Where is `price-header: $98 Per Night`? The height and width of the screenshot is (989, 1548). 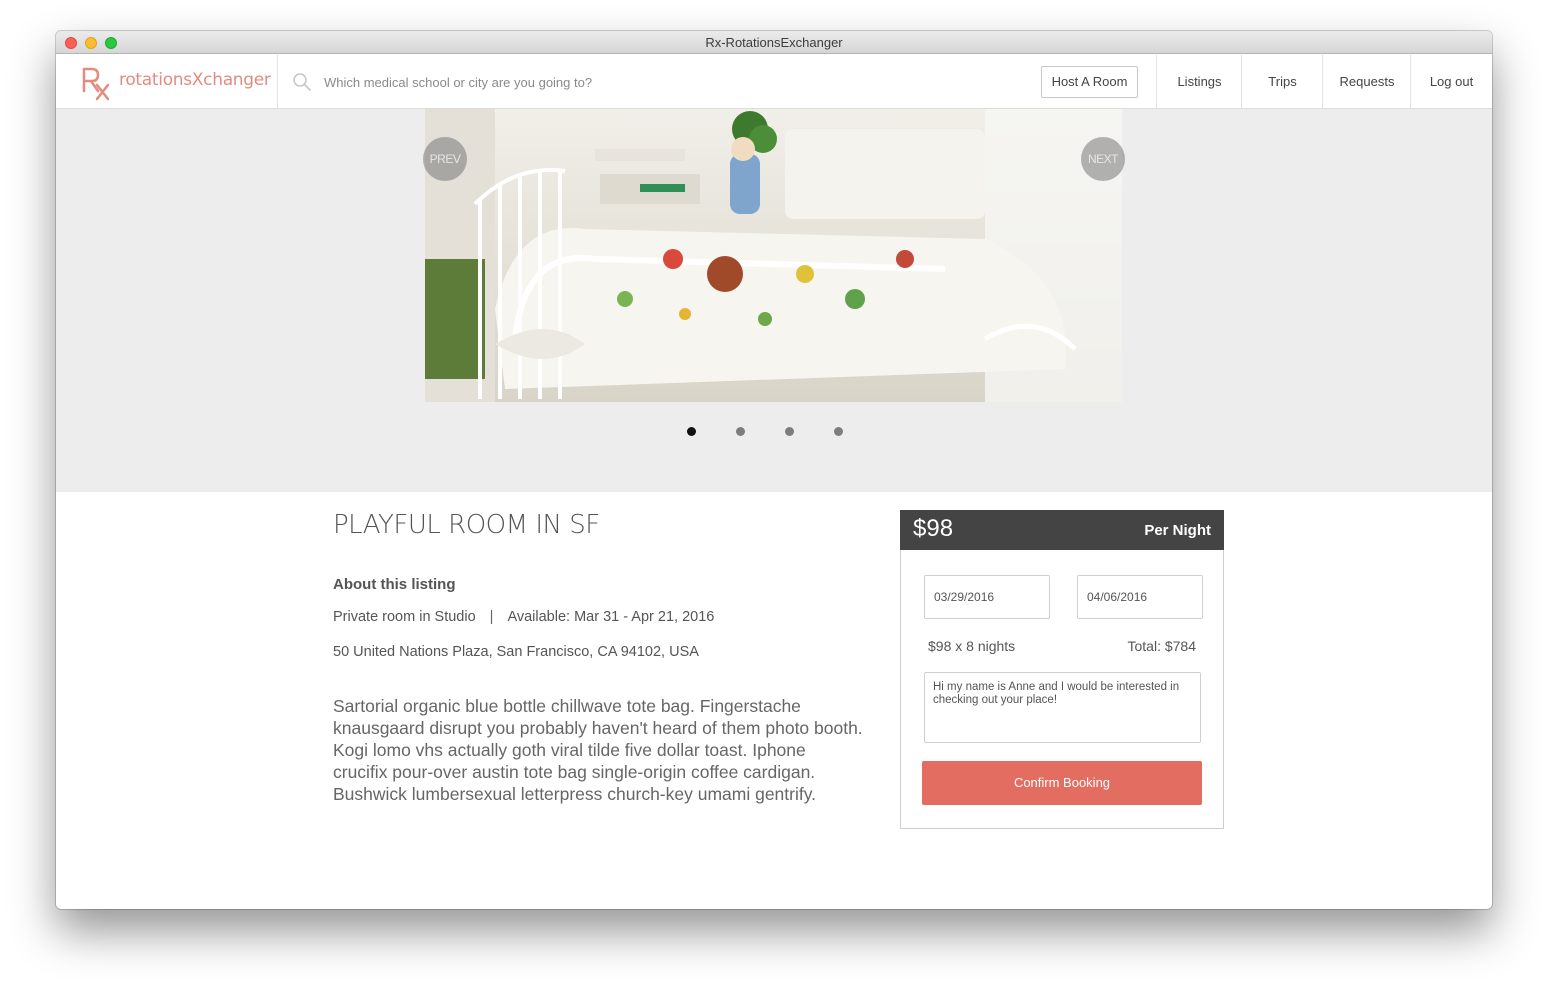
price-header: $98 Per Night is located at coordinates (1062, 530).